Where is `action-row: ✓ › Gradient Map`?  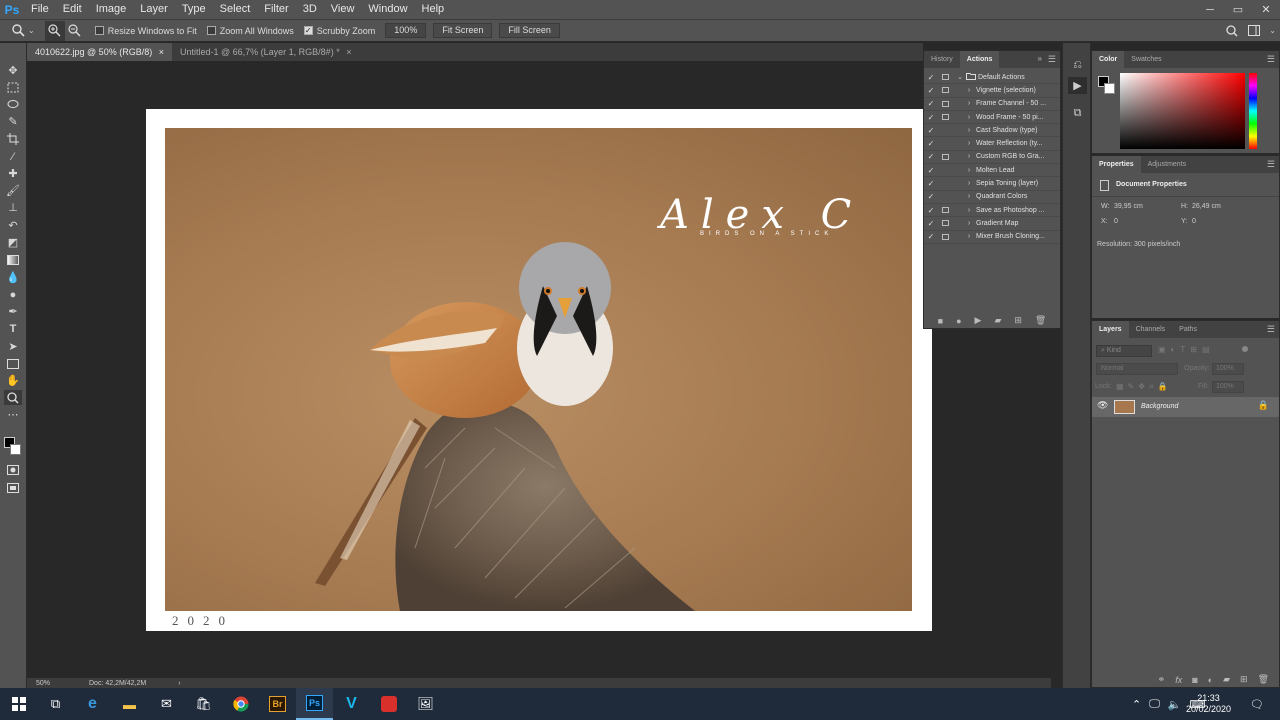 action-row: ✓ › Gradient Map is located at coordinates (992, 224).